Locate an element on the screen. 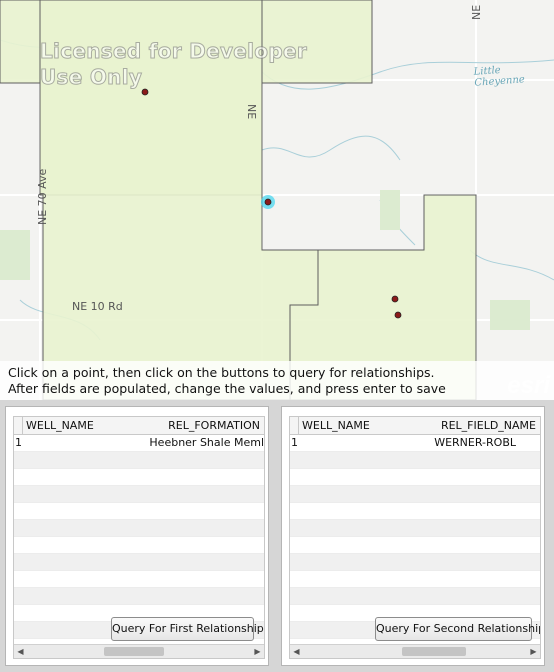 The width and height of the screenshot is (554, 672). rel-field-name-cell: WERNER-ROBL is located at coordinates (475, 442).